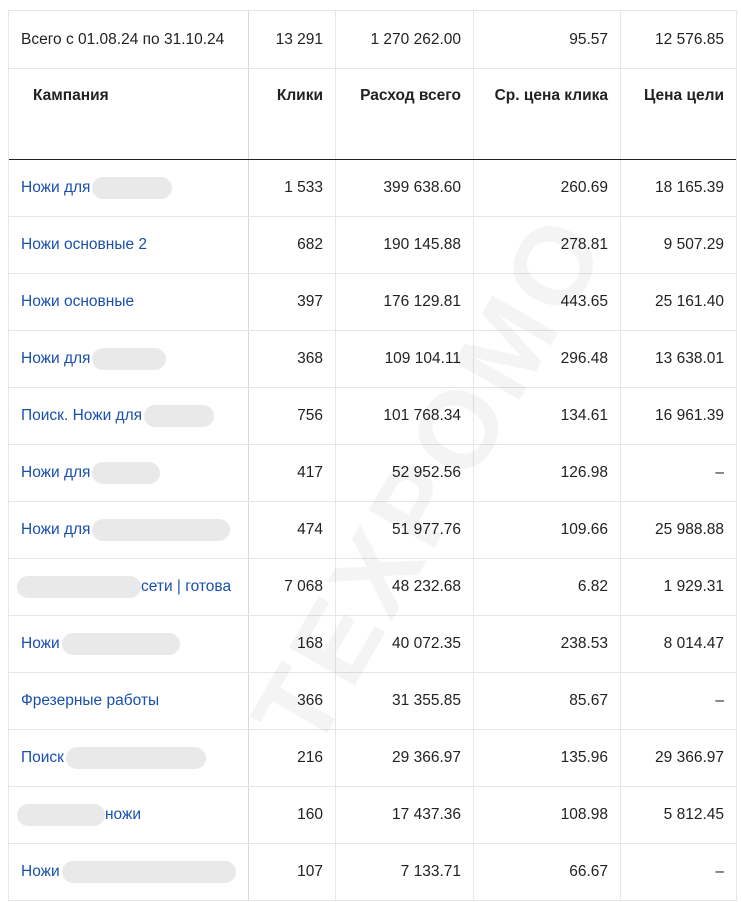 The image size is (741, 902). What do you see at coordinates (693, 643) in the screenshot?
I see `goal-price-value: 8 014.47` at bounding box center [693, 643].